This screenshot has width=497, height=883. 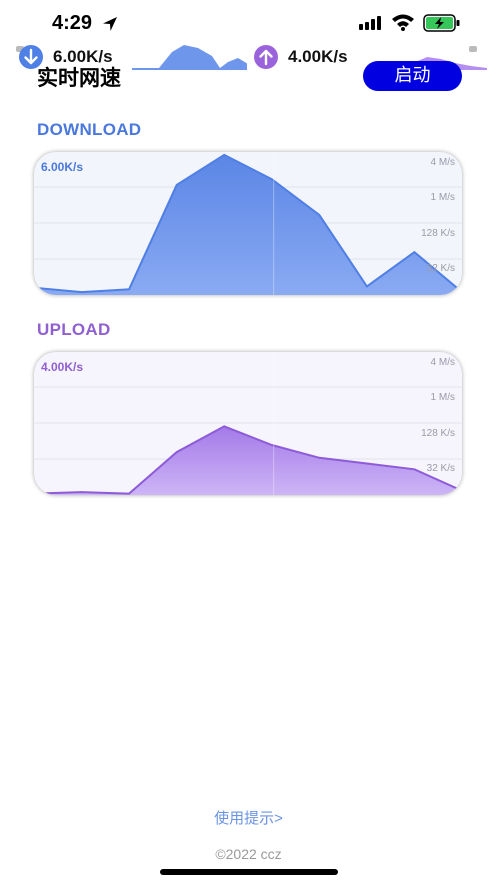 What do you see at coordinates (318, 56) in the screenshot?
I see `floating-upload-speed: 4.00K/s` at bounding box center [318, 56].